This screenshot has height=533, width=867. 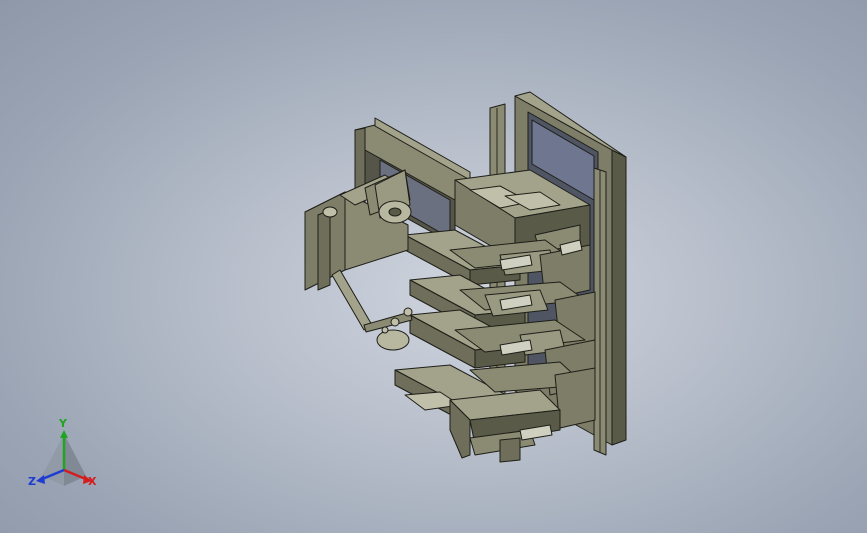 I want to click on y-axis-label: Y, so click(x=63, y=423).